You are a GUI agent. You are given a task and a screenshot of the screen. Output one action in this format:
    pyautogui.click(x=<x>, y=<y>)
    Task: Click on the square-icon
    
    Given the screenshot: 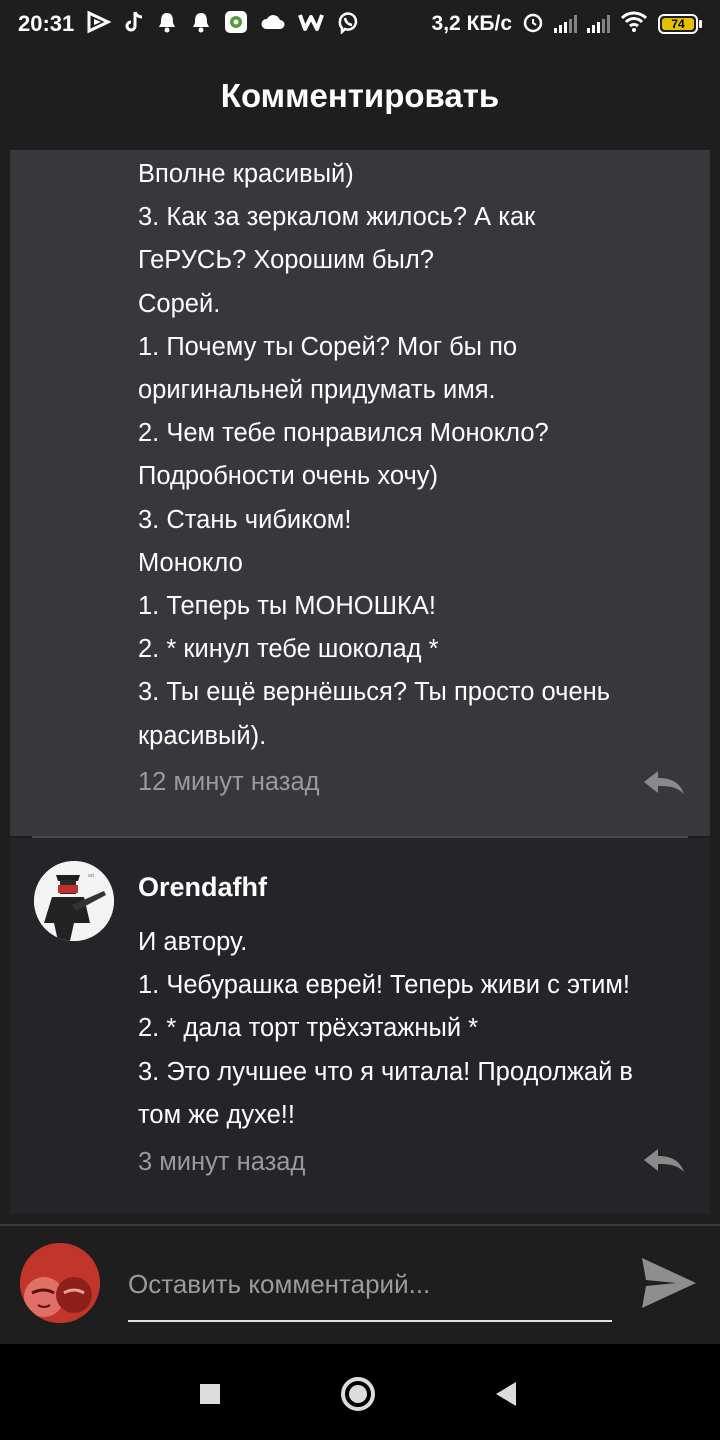 What is the action you would take?
    pyautogui.click(x=210, y=1394)
    